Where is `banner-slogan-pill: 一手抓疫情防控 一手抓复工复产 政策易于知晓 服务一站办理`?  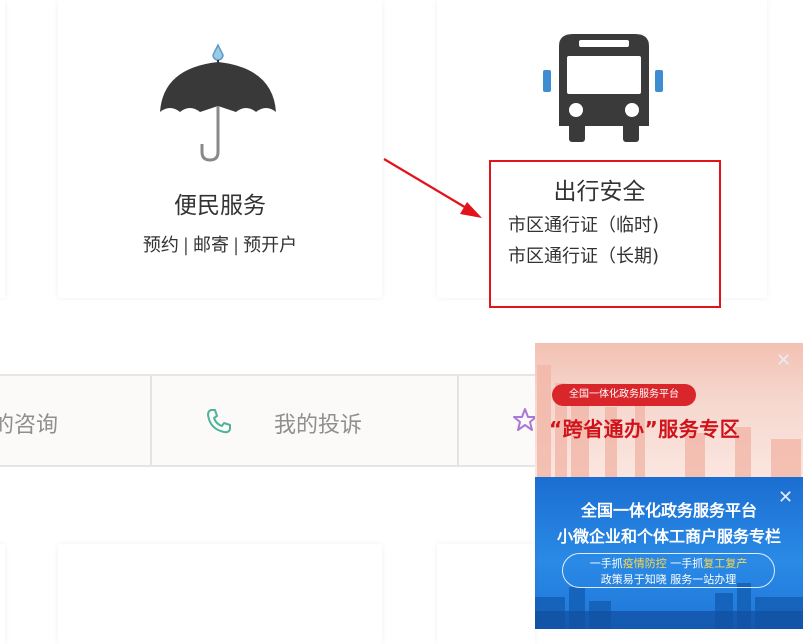
banner-slogan-pill: 一手抓疫情防控 一手抓复工复产 政策易于知晓 服务一站办理 is located at coordinates (668, 570).